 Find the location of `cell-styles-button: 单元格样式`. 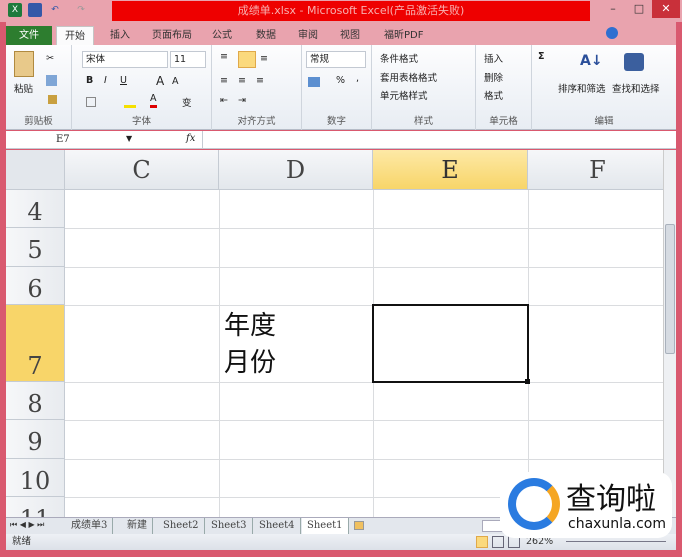

cell-styles-button: 单元格样式 is located at coordinates (404, 95).